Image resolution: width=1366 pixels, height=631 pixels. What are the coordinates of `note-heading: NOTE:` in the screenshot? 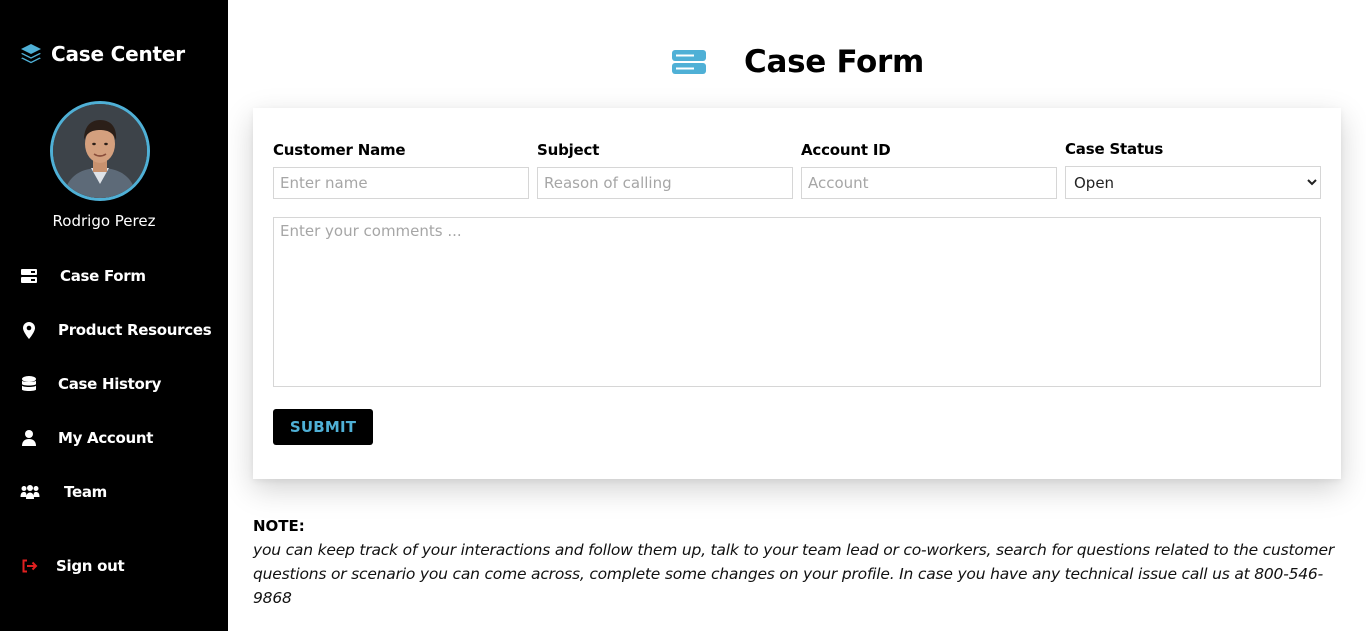 It's located at (279, 526).